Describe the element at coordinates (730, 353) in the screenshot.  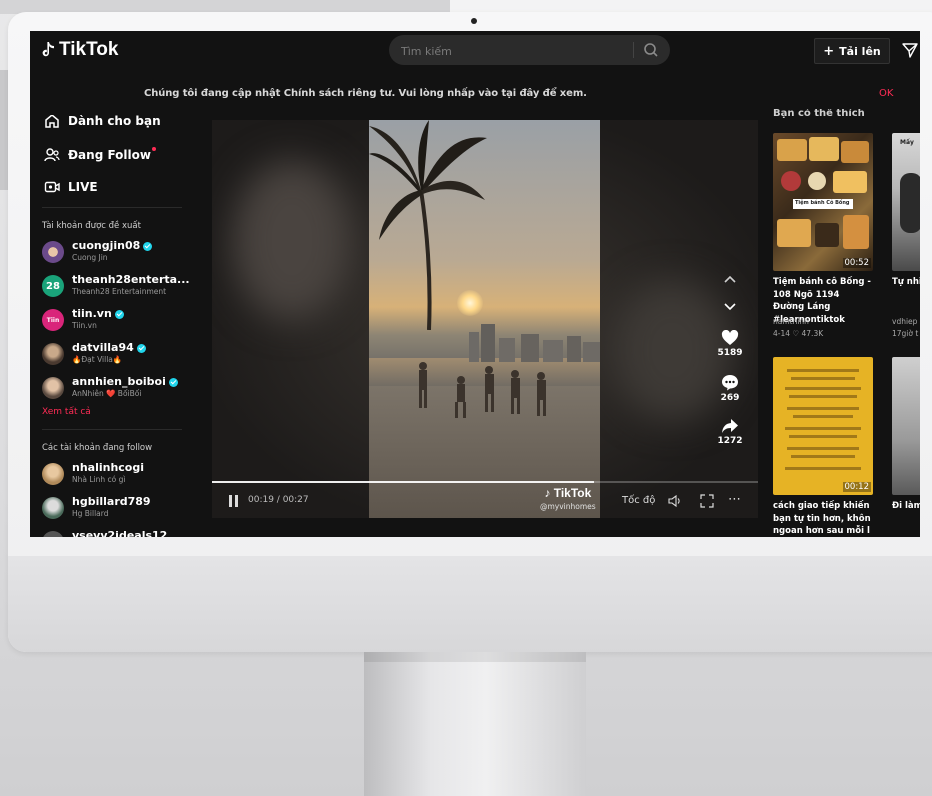
I see `like-count: 5189` at that location.